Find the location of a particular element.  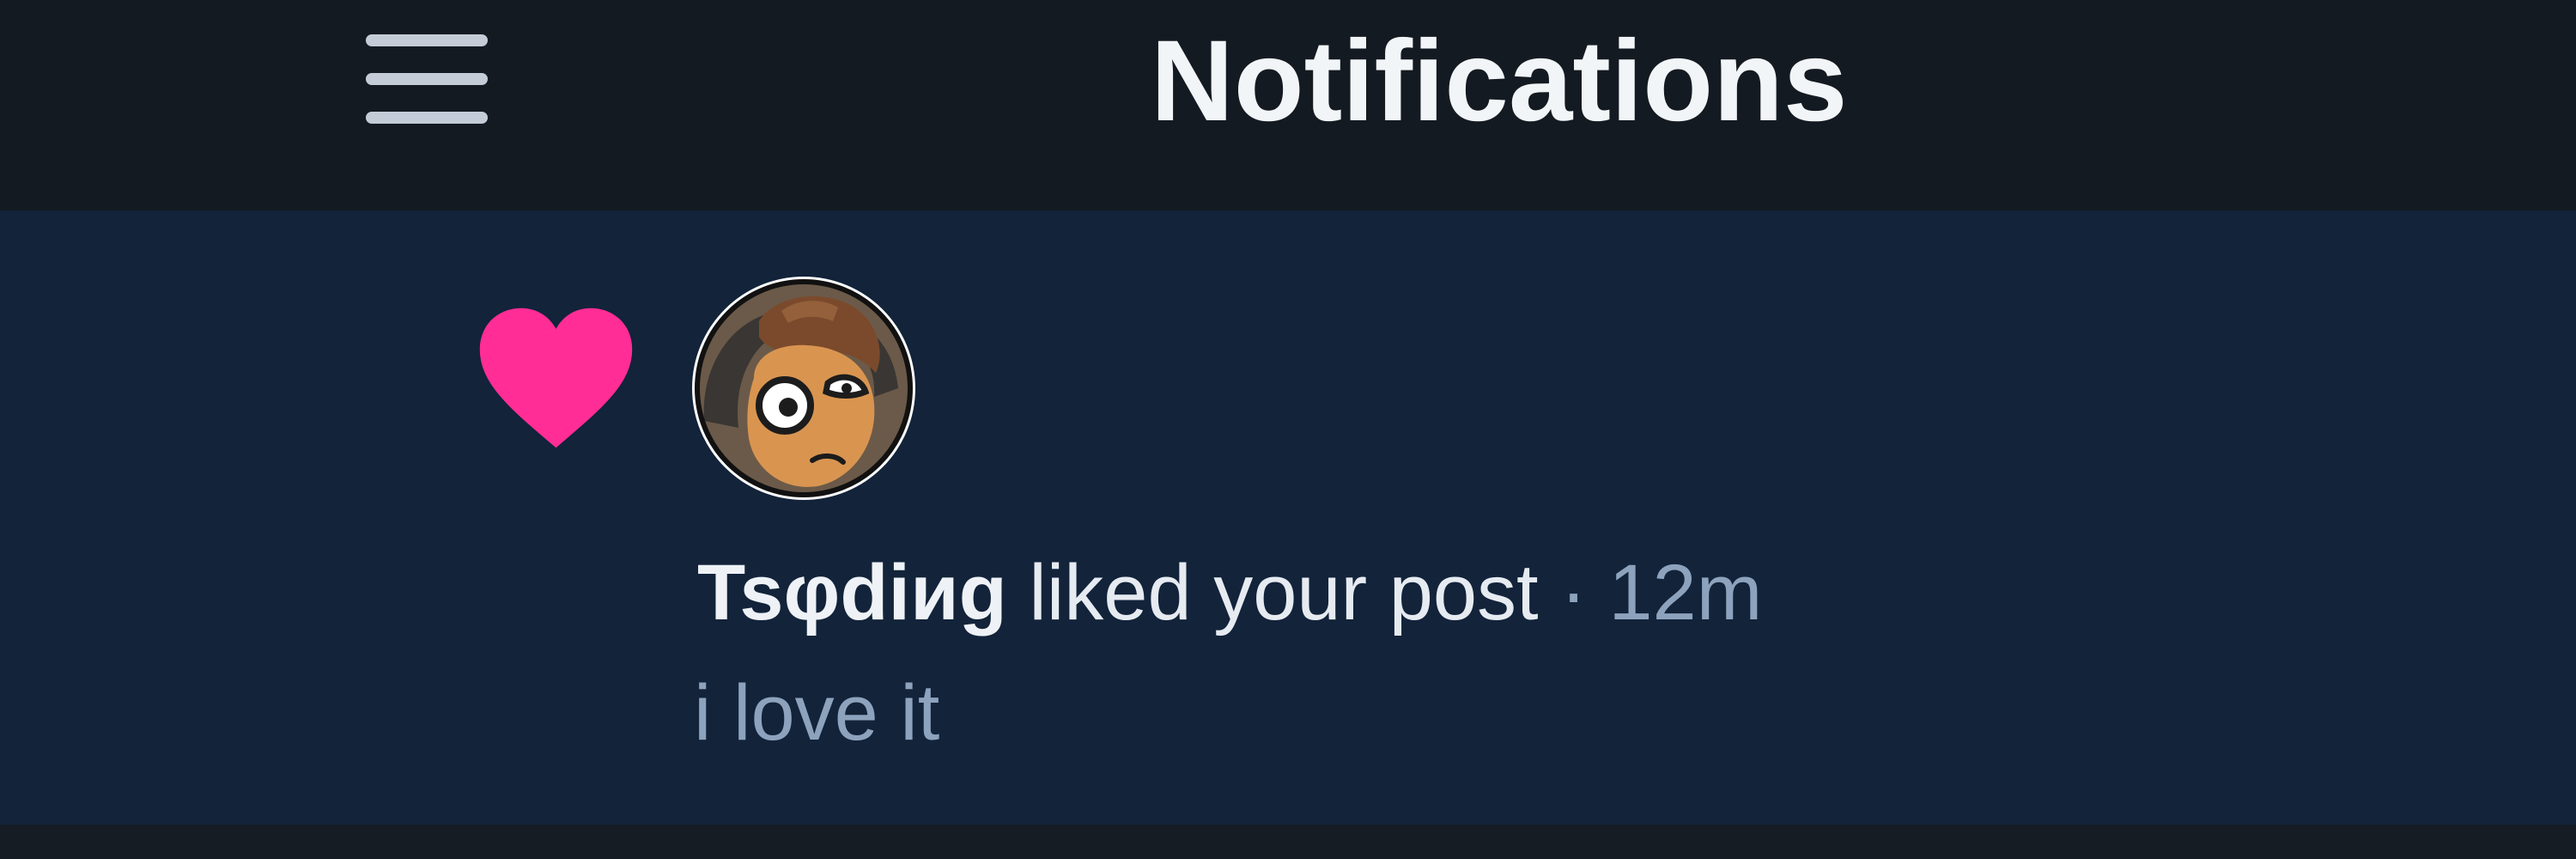

notification-action: liked your post is located at coordinates (1284, 593).